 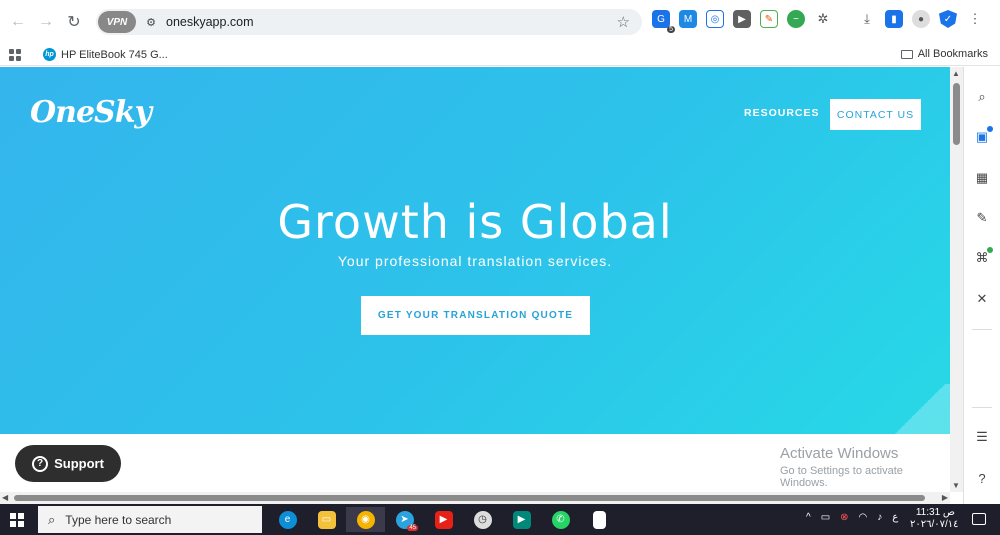 I want to click on volume-icon: ♪, so click(x=879, y=517).